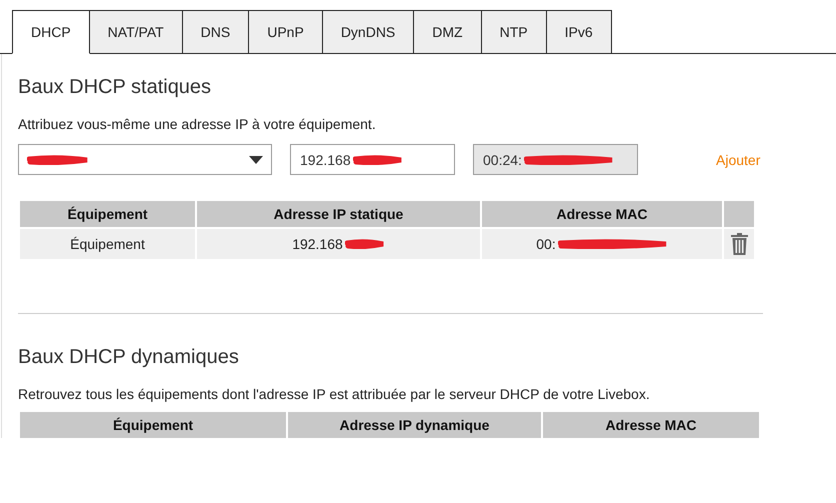 The height and width of the screenshot is (503, 836). Describe the element at coordinates (216, 31) in the screenshot. I see `tab: DNS` at that location.